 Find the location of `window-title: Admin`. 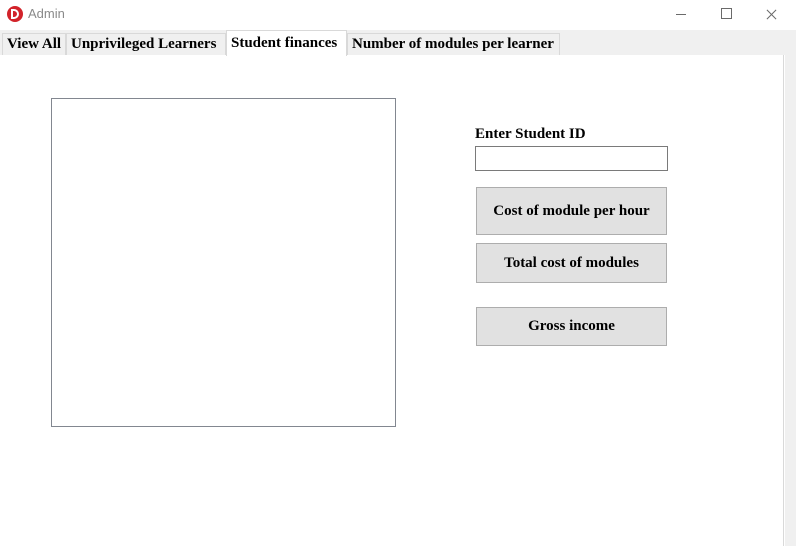

window-title: Admin is located at coordinates (46, 13).